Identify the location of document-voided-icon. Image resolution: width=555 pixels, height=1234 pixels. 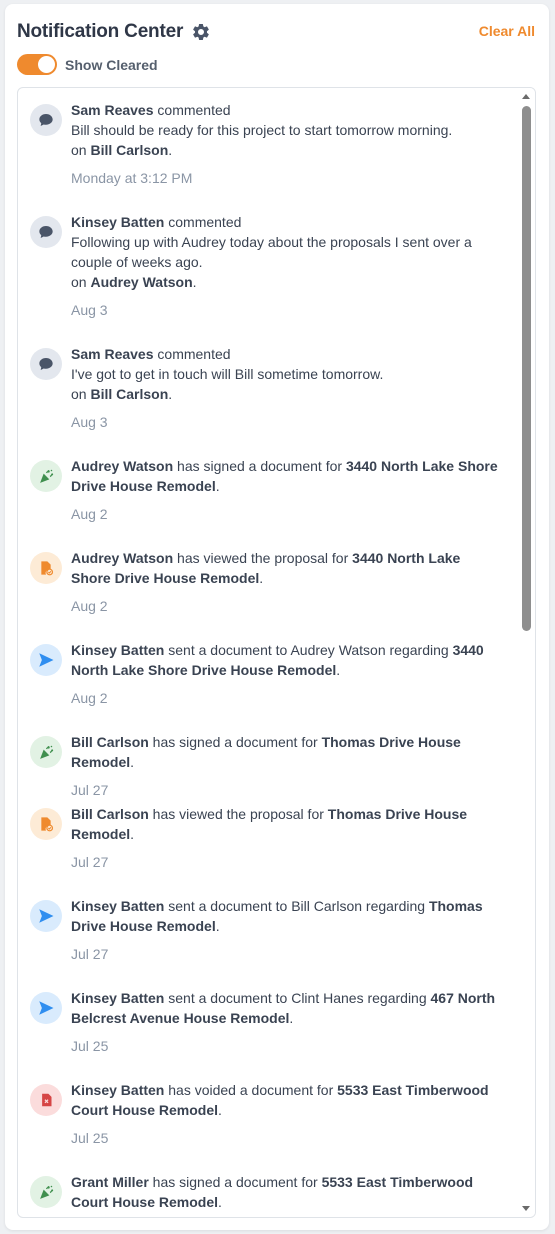
(46, 1100).